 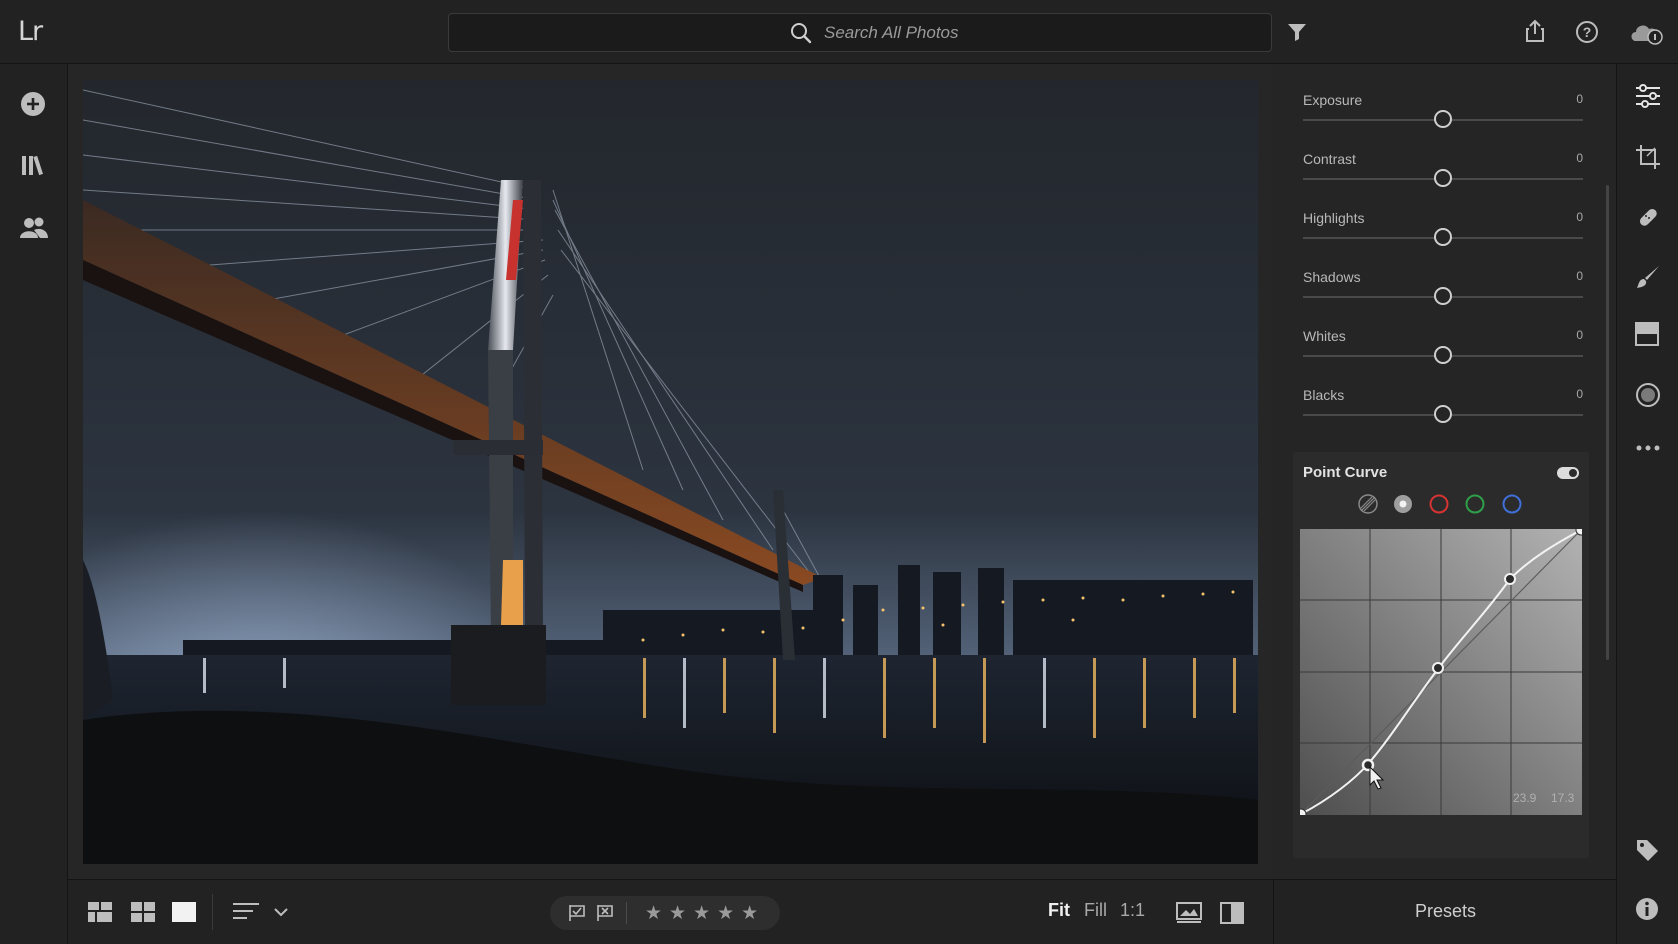 I want to click on green-channel-icon, so click(x=1475, y=504).